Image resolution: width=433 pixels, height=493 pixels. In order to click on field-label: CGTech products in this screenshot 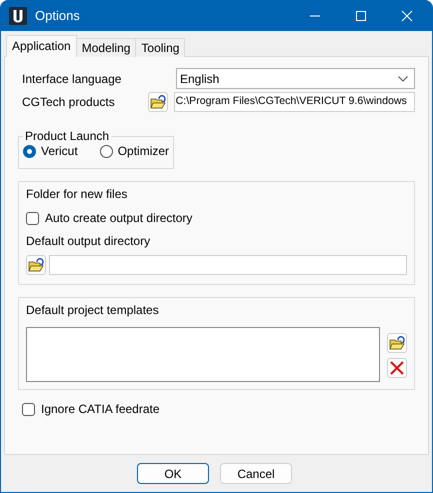, I will do `click(68, 102)`.